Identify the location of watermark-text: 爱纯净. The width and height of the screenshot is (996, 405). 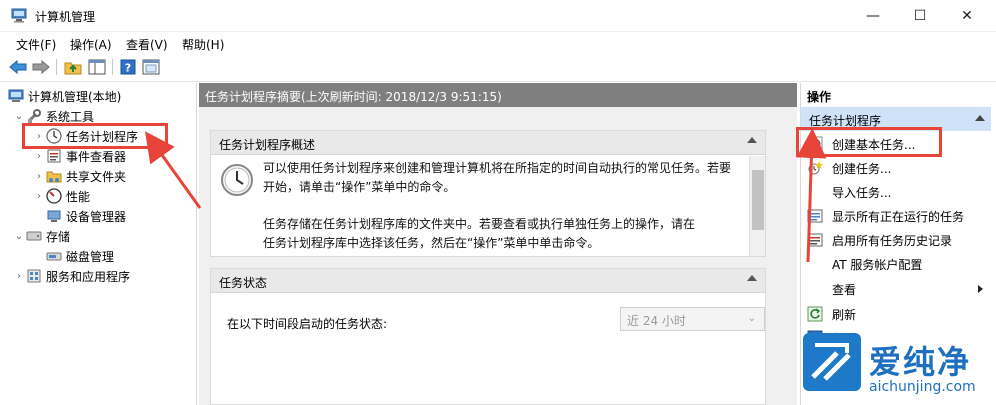
(920, 362).